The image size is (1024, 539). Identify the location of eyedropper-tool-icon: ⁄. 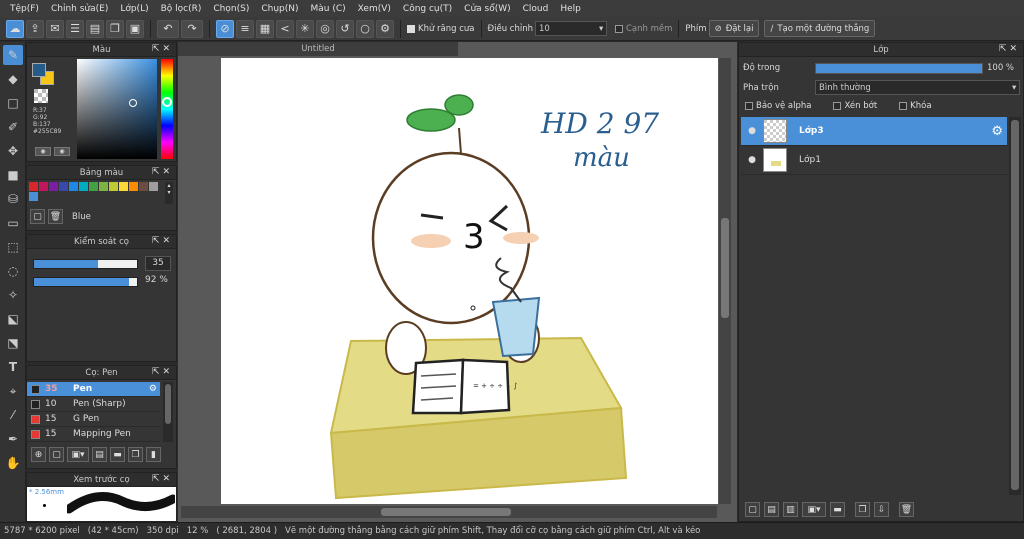
(13, 415).